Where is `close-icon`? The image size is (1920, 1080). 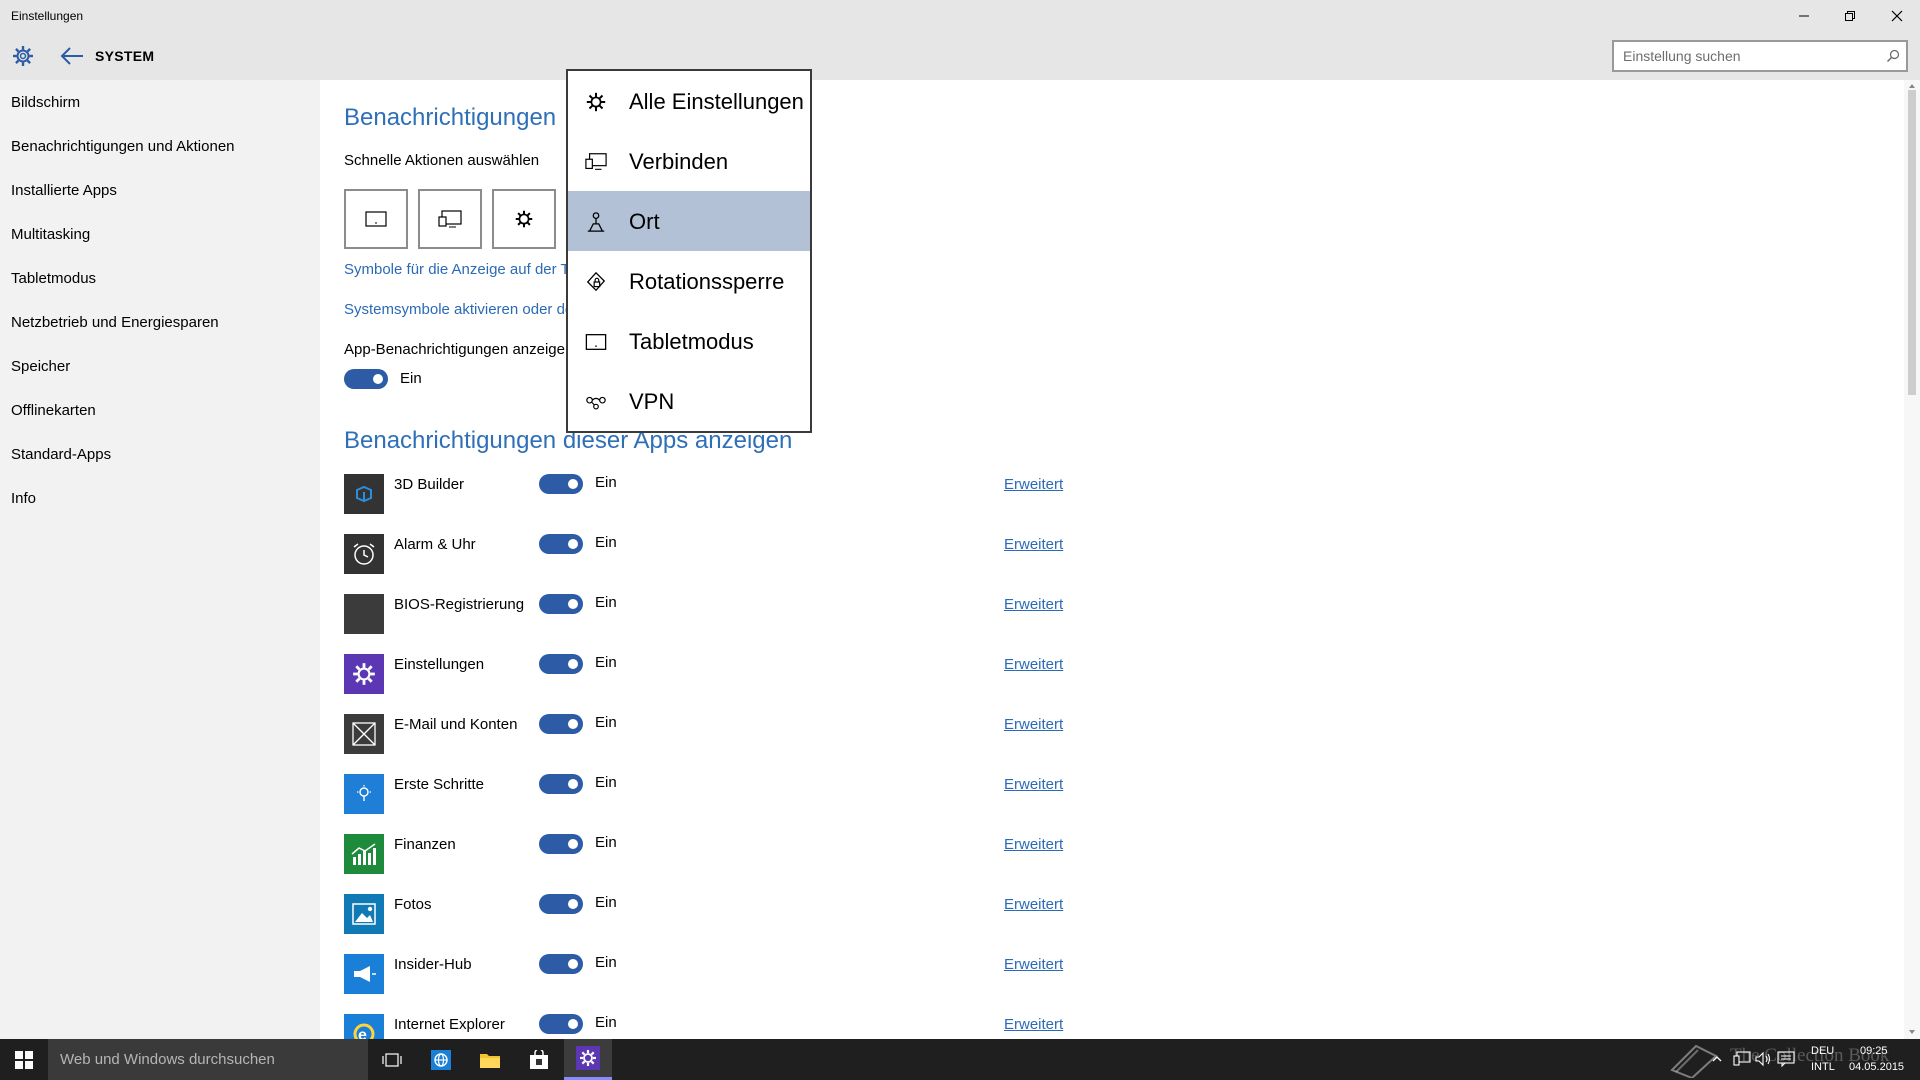
close-icon is located at coordinates (1897, 15).